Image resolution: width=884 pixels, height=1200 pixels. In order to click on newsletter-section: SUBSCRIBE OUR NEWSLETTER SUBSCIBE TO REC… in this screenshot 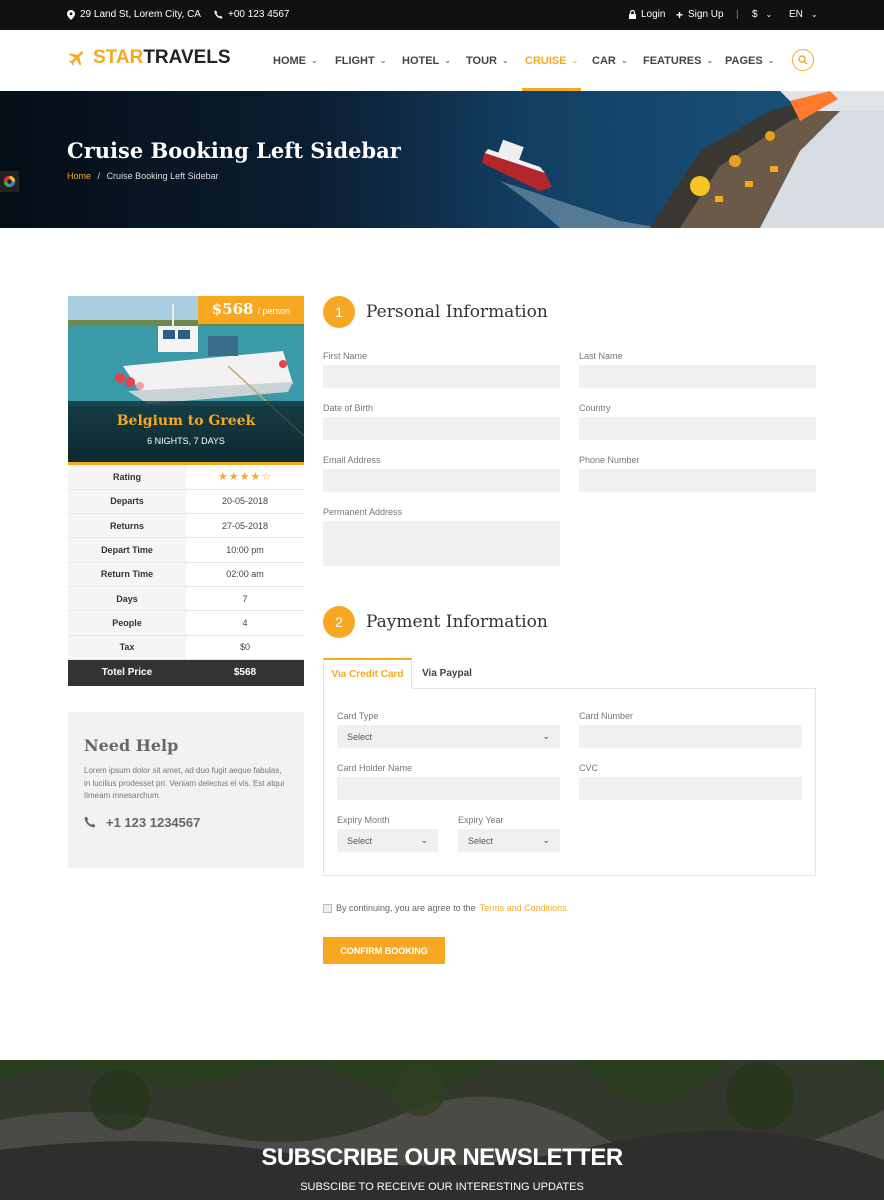, I will do `click(442, 1130)`.